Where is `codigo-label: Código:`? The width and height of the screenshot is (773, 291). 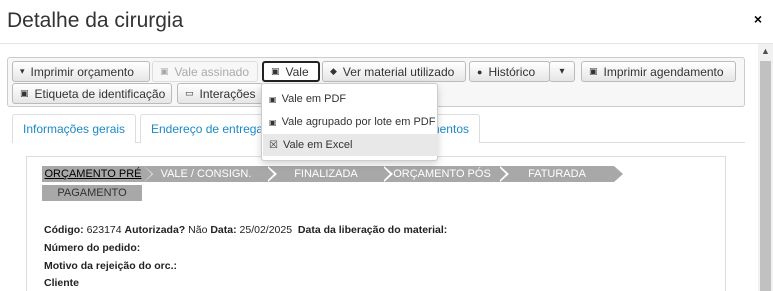 codigo-label: Código: is located at coordinates (64, 230).